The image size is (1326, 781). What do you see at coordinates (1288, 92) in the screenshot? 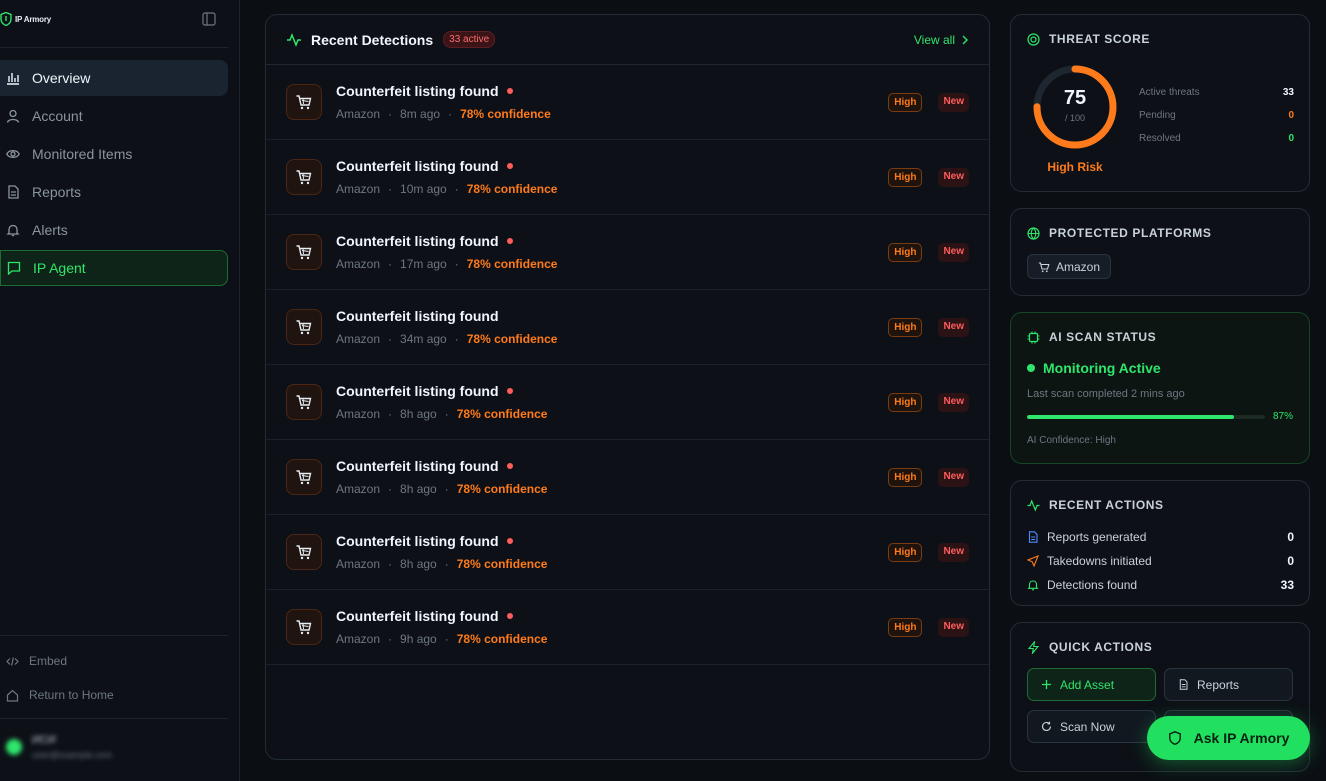
I see `stat-value: 33` at bounding box center [1288, 92].